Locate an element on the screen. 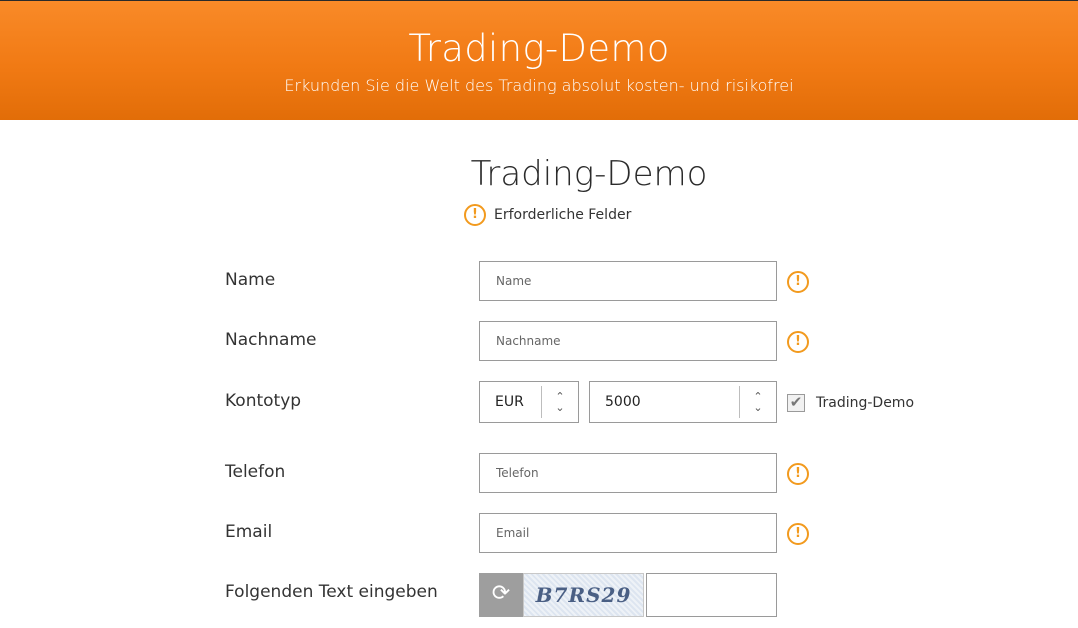  currency-value: EUR is located at coordinates (509, 402).